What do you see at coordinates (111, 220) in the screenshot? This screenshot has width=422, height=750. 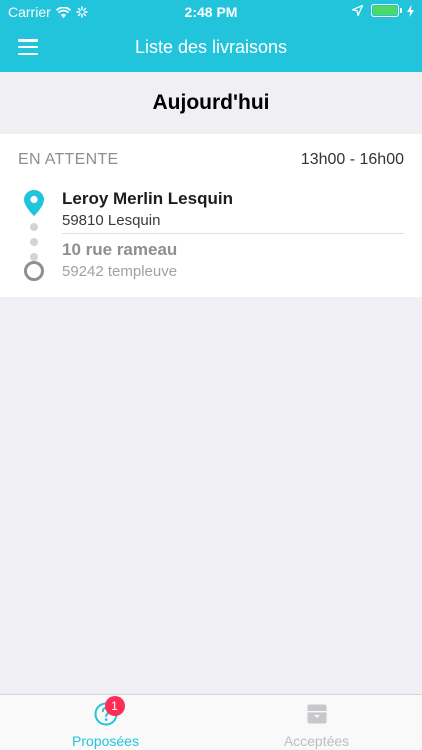 I see `pickup-address: 59810 Lesquin` at bounding box center [111, 220].